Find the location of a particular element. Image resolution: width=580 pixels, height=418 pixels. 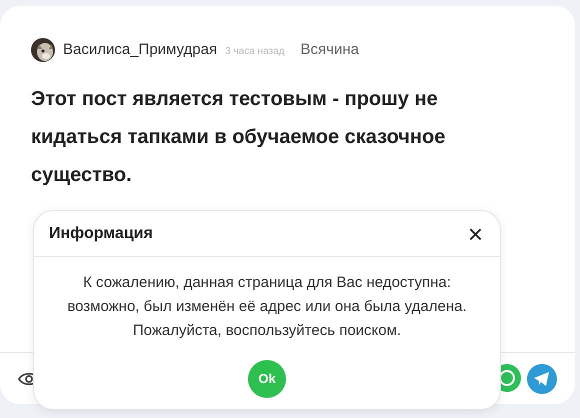

dialog-message: К сожалению, данная страница для Вас недоступна: возможно, был изменён её адрес или она была удалена. Пожалуйста, воспользуйтесь поиском. is located at coordinates (267, 307).